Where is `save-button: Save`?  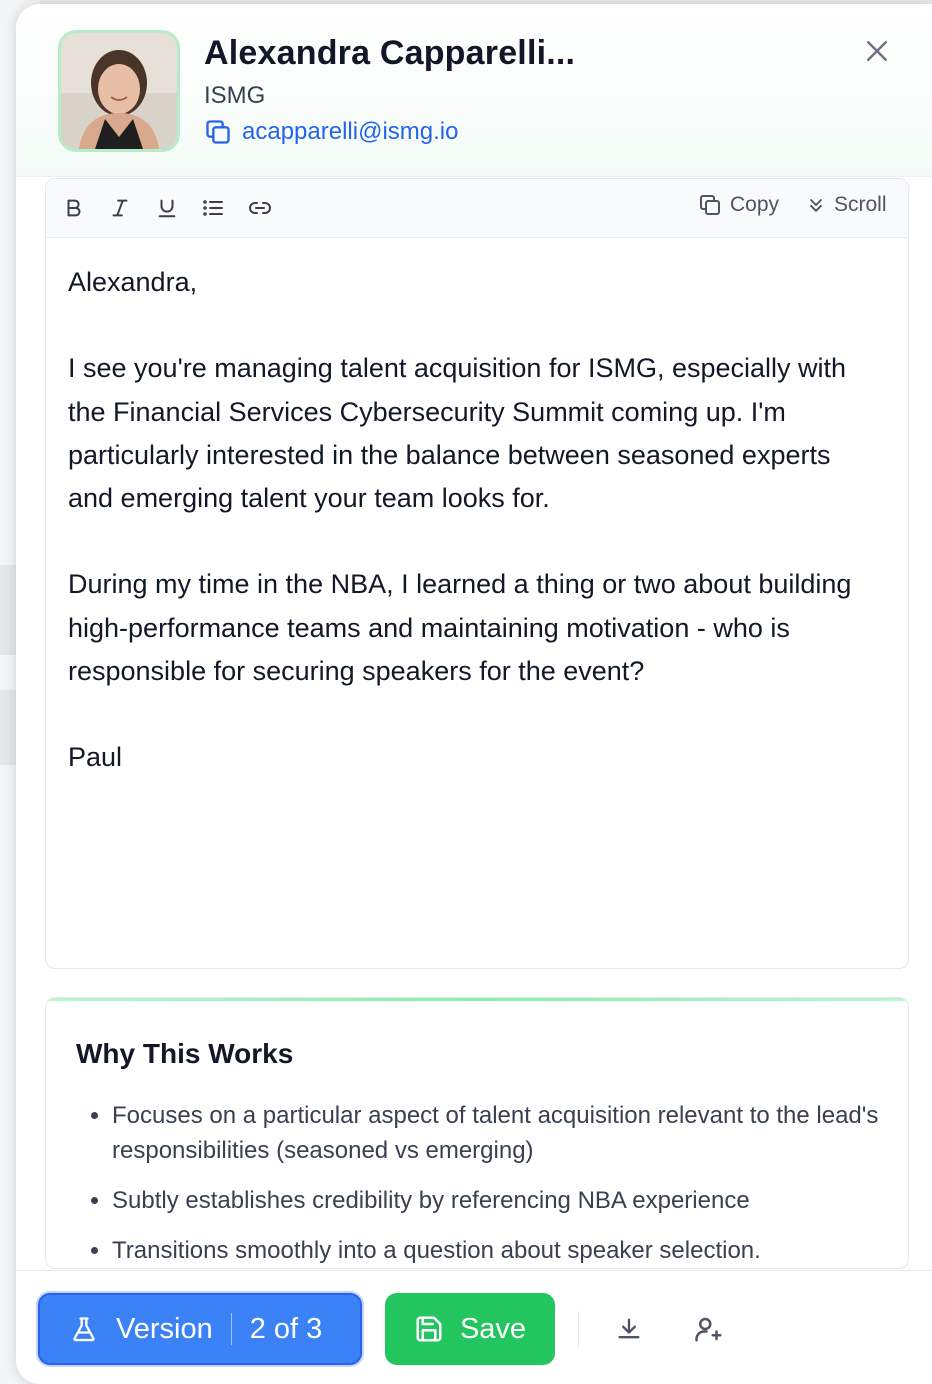
save-button: Save is located at coordinates (470, 1329).